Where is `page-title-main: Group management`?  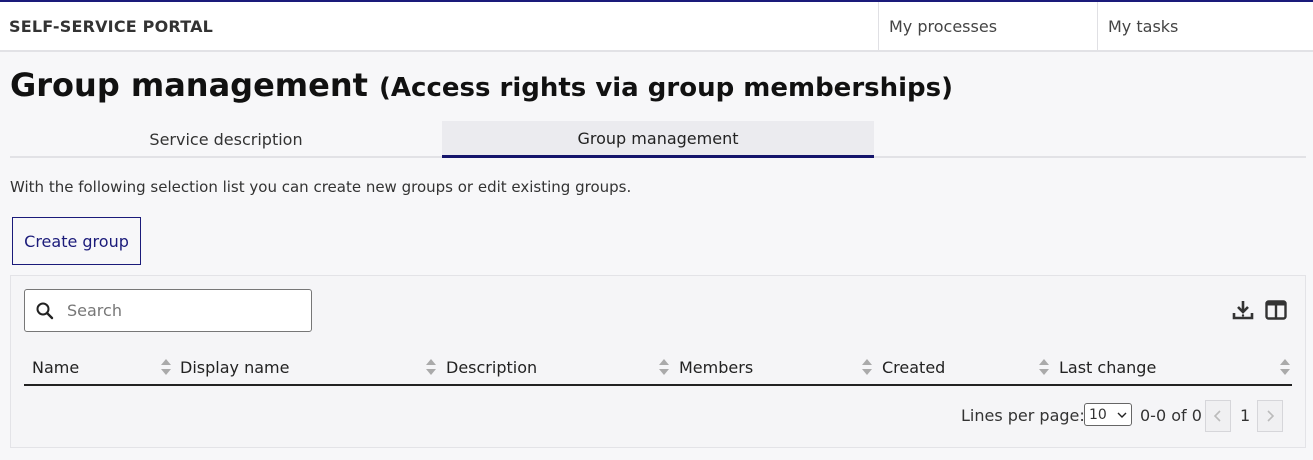 page-title-main: Group management is located at coordinates (189, 85).